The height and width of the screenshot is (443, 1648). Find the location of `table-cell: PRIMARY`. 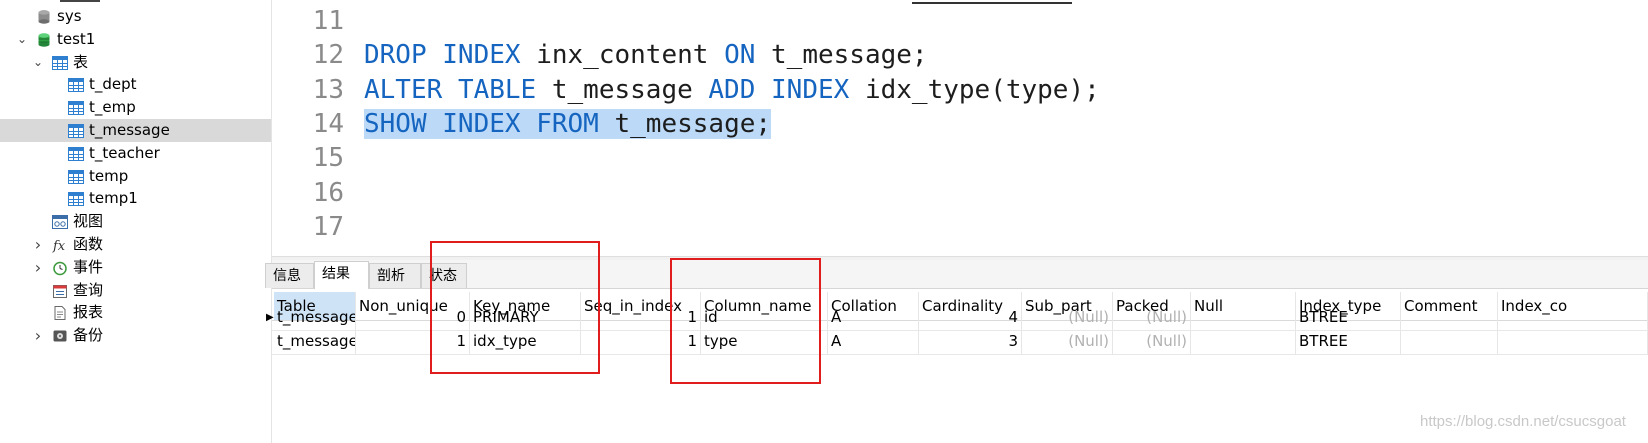

table-cell: PRIMARY is located at coordinates (525, 317).